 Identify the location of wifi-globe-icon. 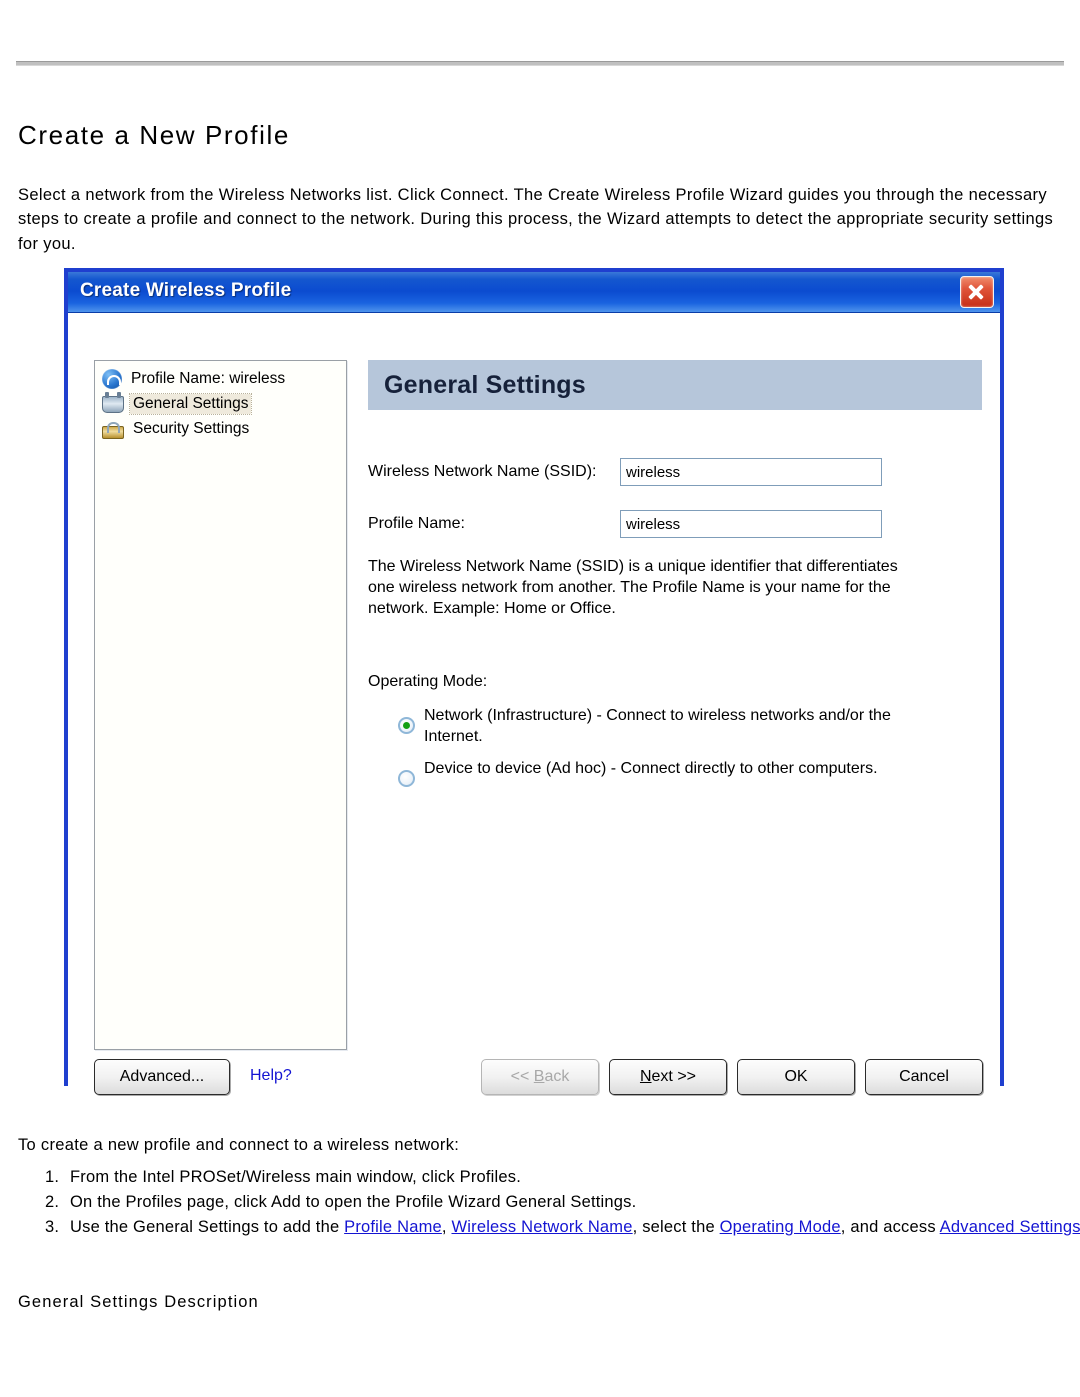
(112, 378).